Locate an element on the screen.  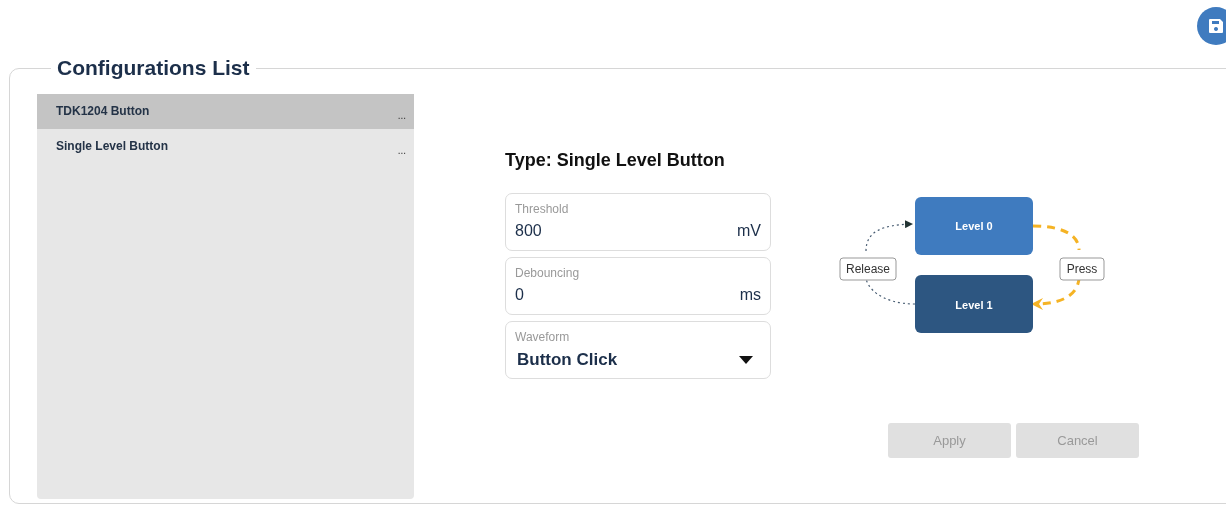
level-label: Level 1 is located at coordinates (974, 305).